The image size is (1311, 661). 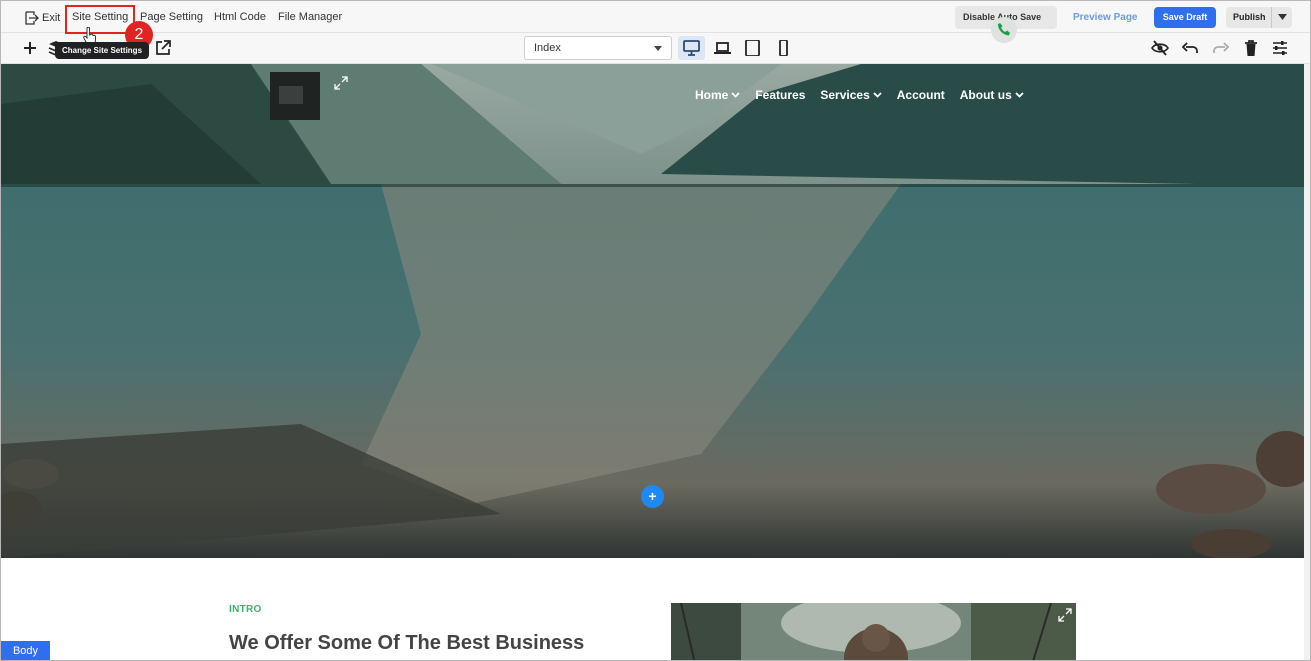 I want to click on nav-item-services: Services, so click(x=851, y=95).